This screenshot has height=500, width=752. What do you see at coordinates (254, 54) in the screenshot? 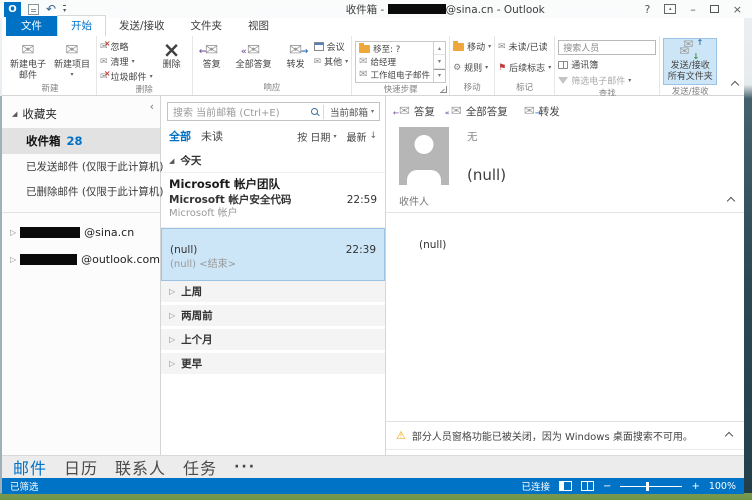
I see `reply-all-button: ✉ « 全部答复` at bounding box center [254, 54].